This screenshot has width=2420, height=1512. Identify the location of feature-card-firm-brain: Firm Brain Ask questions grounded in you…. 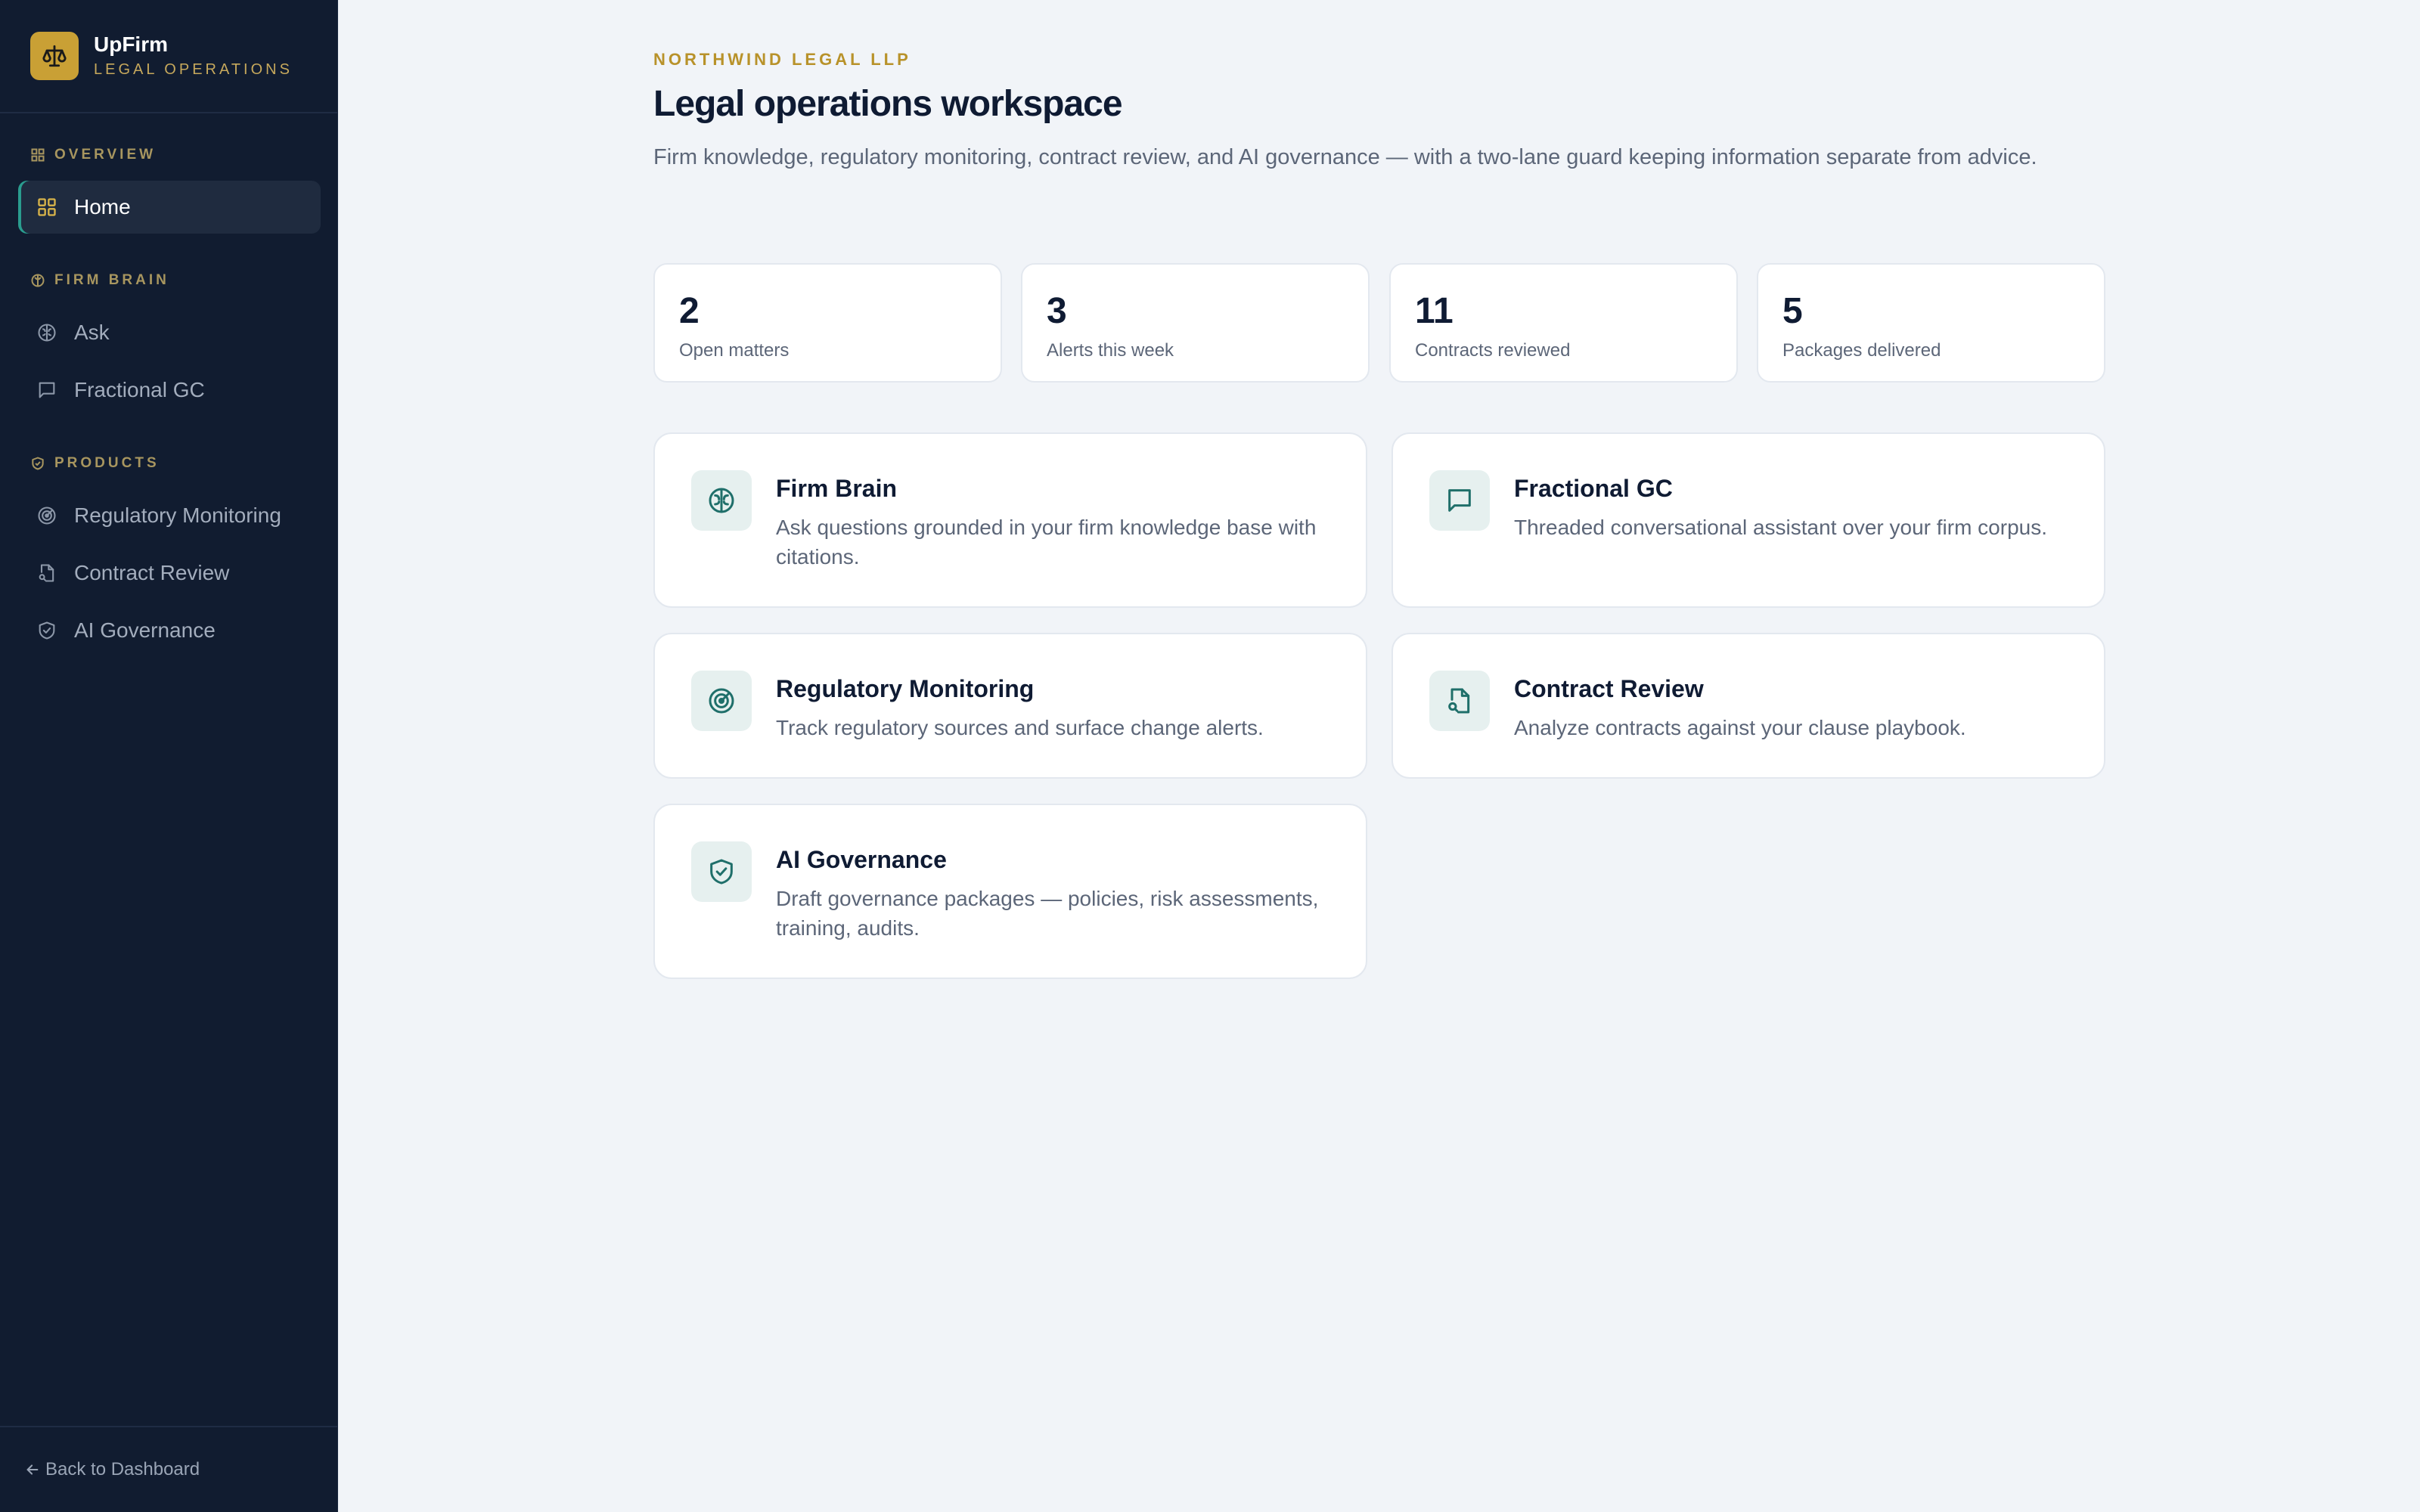
(1010, 520).